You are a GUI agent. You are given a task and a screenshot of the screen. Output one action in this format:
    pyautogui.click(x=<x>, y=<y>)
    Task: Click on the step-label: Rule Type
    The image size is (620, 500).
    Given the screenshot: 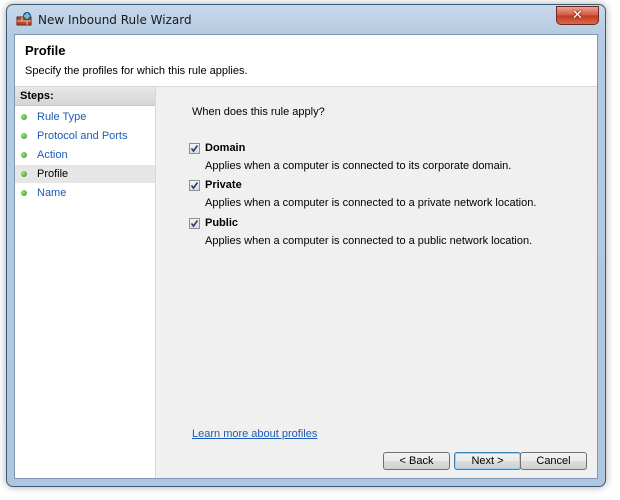 What is the action you would take?
    pyautogui.click(x=62, y=117)
    